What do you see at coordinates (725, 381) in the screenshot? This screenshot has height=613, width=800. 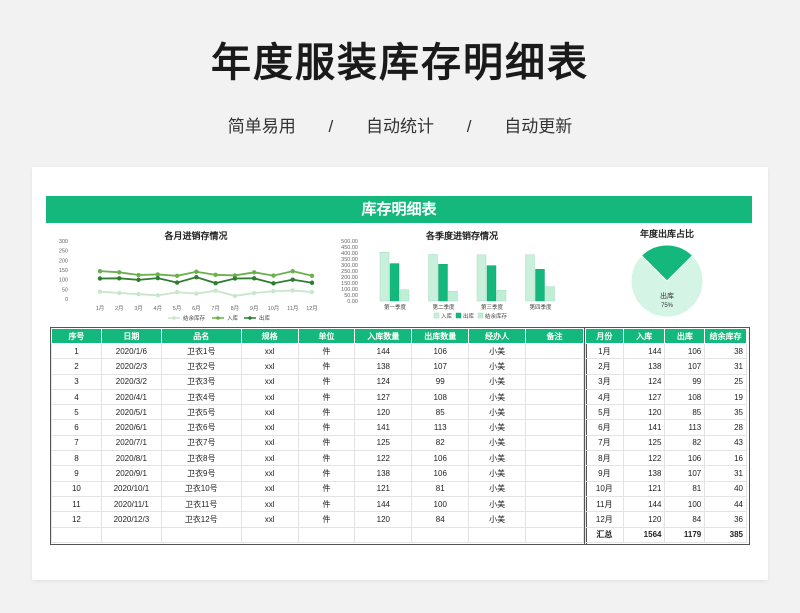 I see `summary-cell: 25` at bounding box center [725, 381].